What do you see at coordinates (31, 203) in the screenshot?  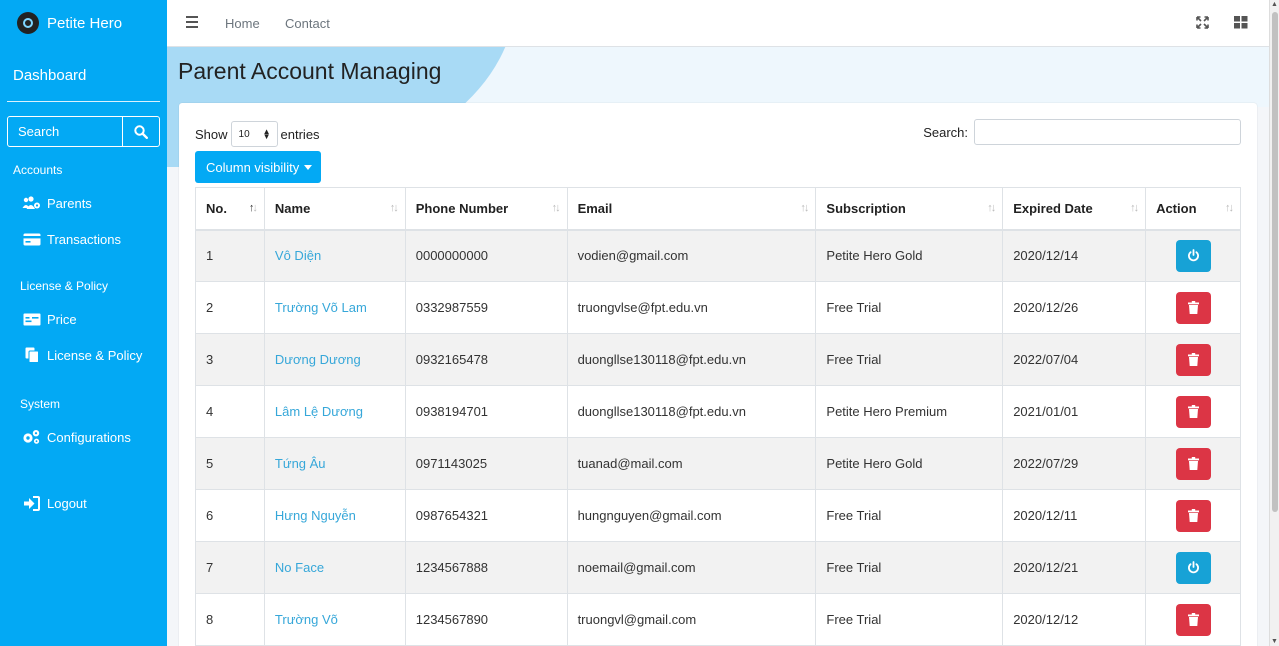 I see `users-cog-icon` at bounding box center [31, 203].